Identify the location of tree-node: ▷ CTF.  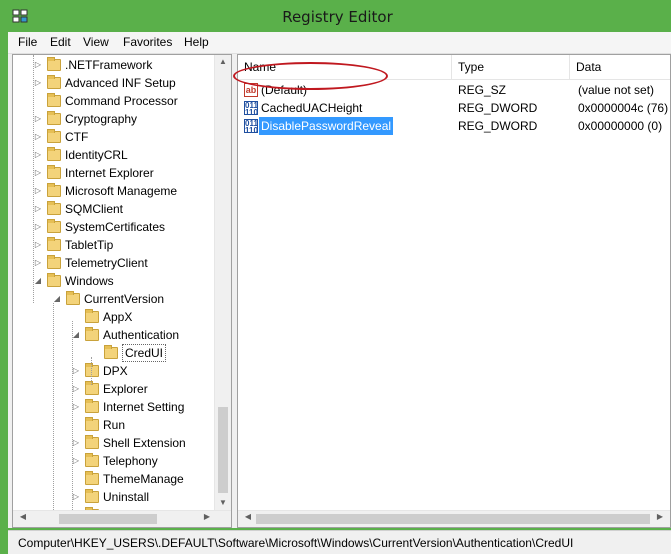
(115, 137).